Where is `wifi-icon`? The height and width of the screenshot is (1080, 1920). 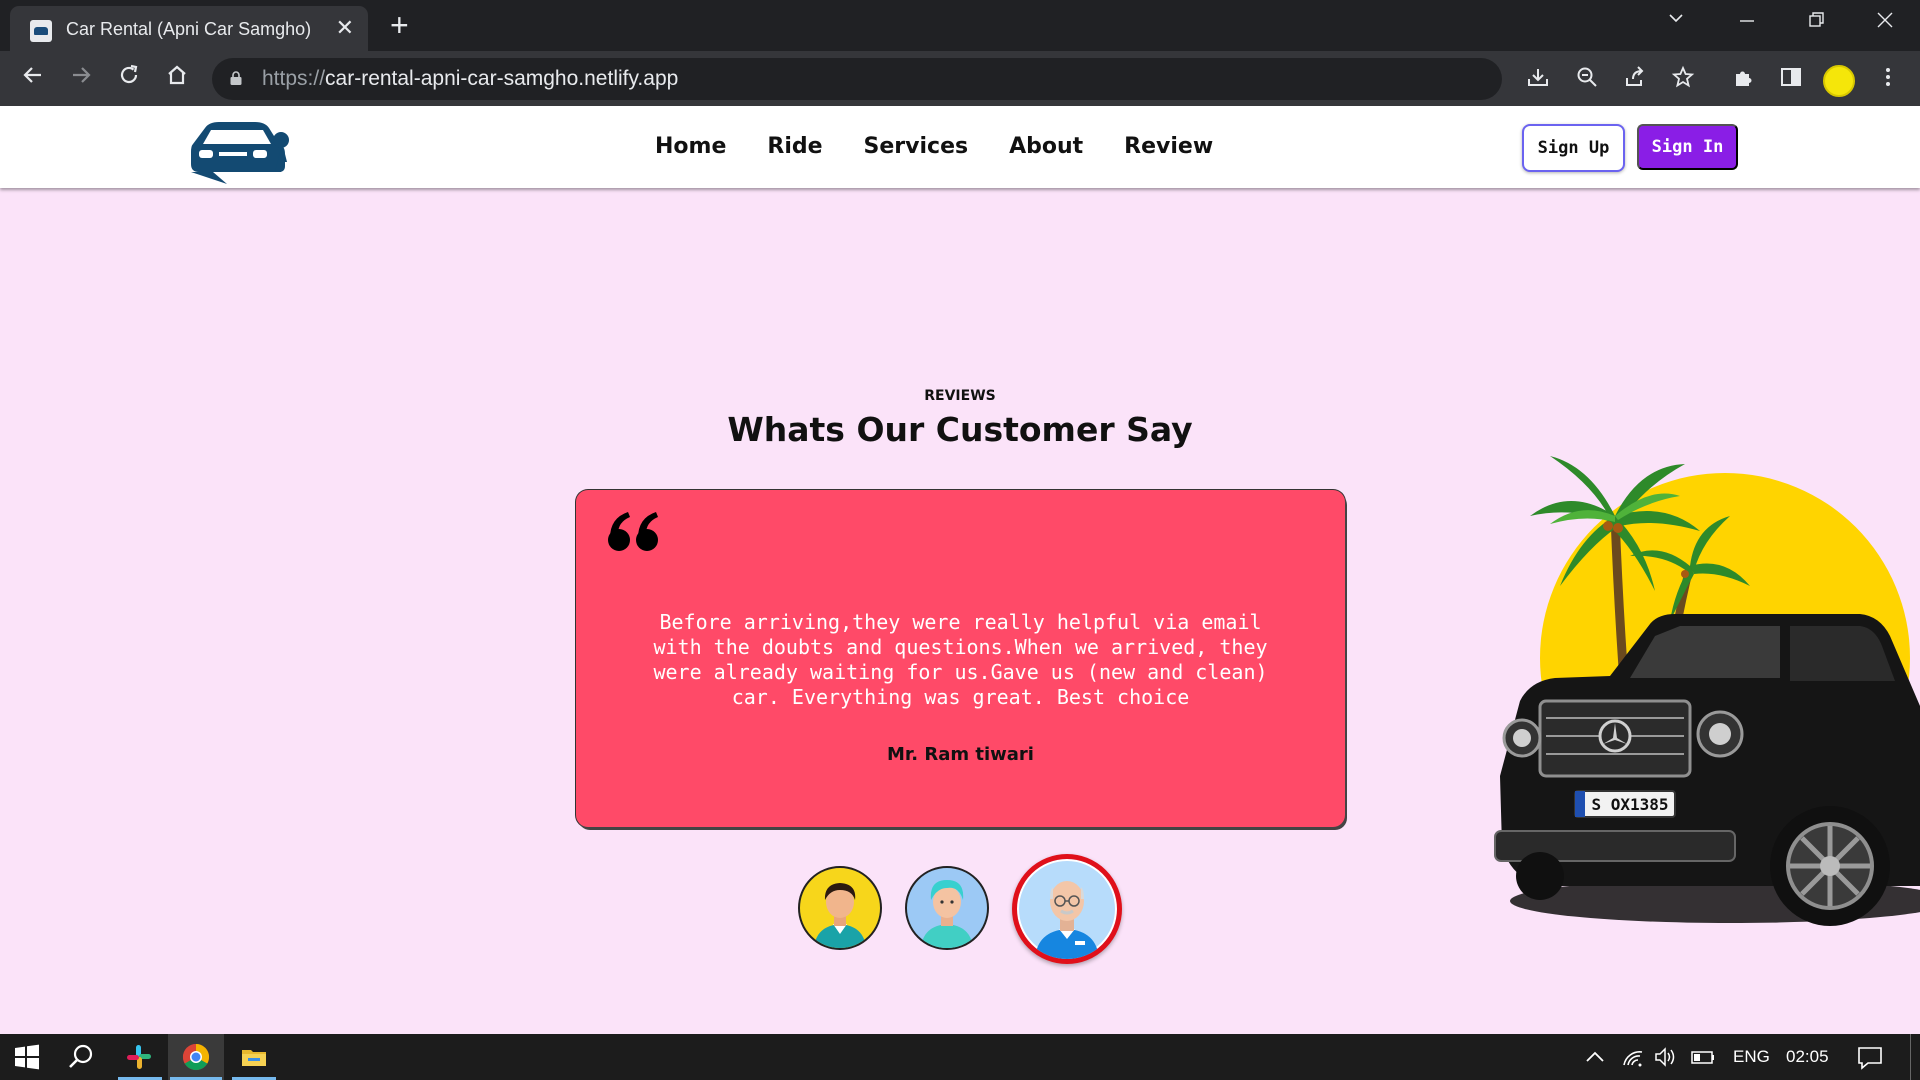 wifi-icon is located at coordinates (1633, 1057).